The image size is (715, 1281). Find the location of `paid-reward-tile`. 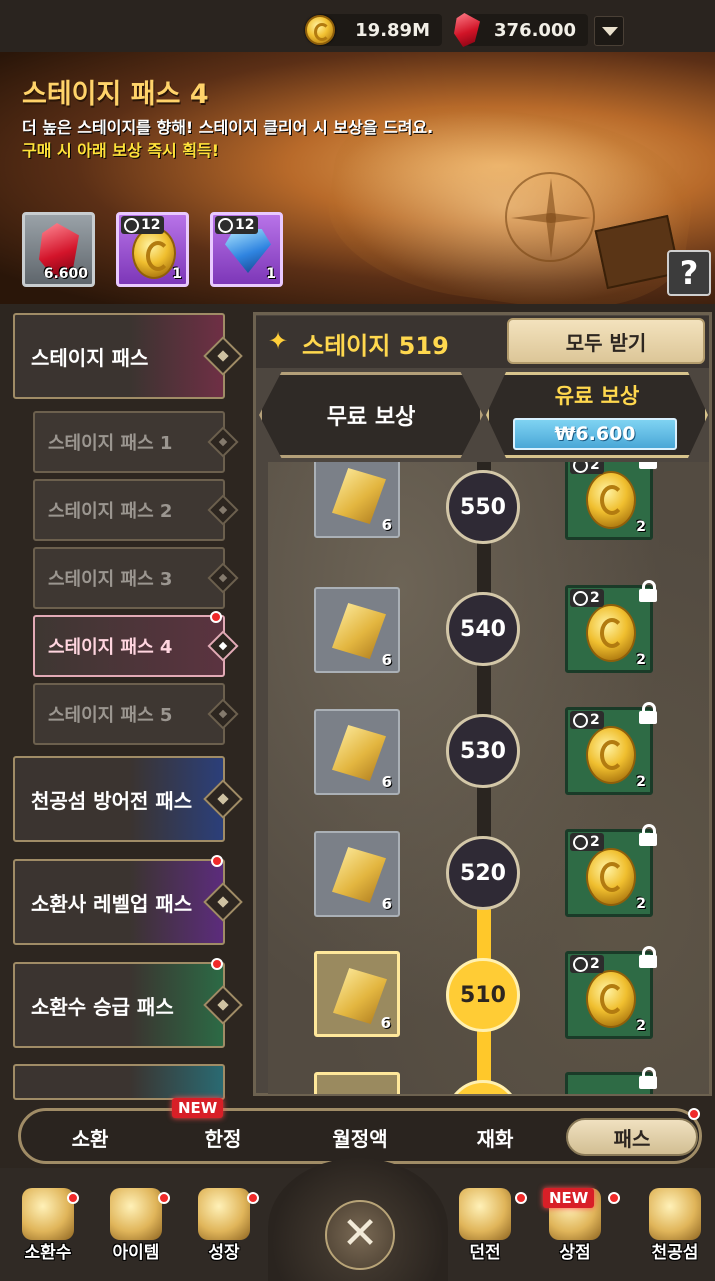

paid-reward-tile is located at coordinates (611, 1080).